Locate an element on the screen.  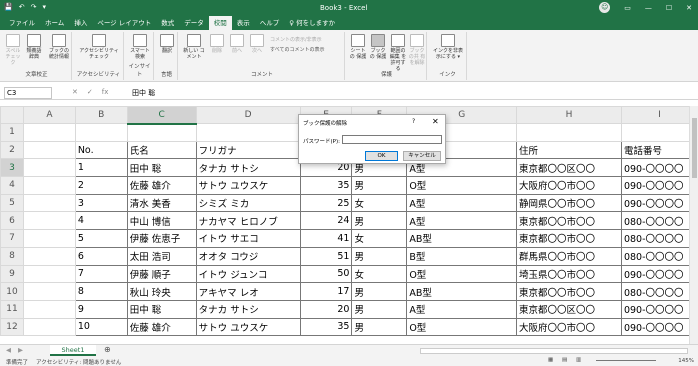
dialog-close-button: ✕ is located at coordinates (435, 121).